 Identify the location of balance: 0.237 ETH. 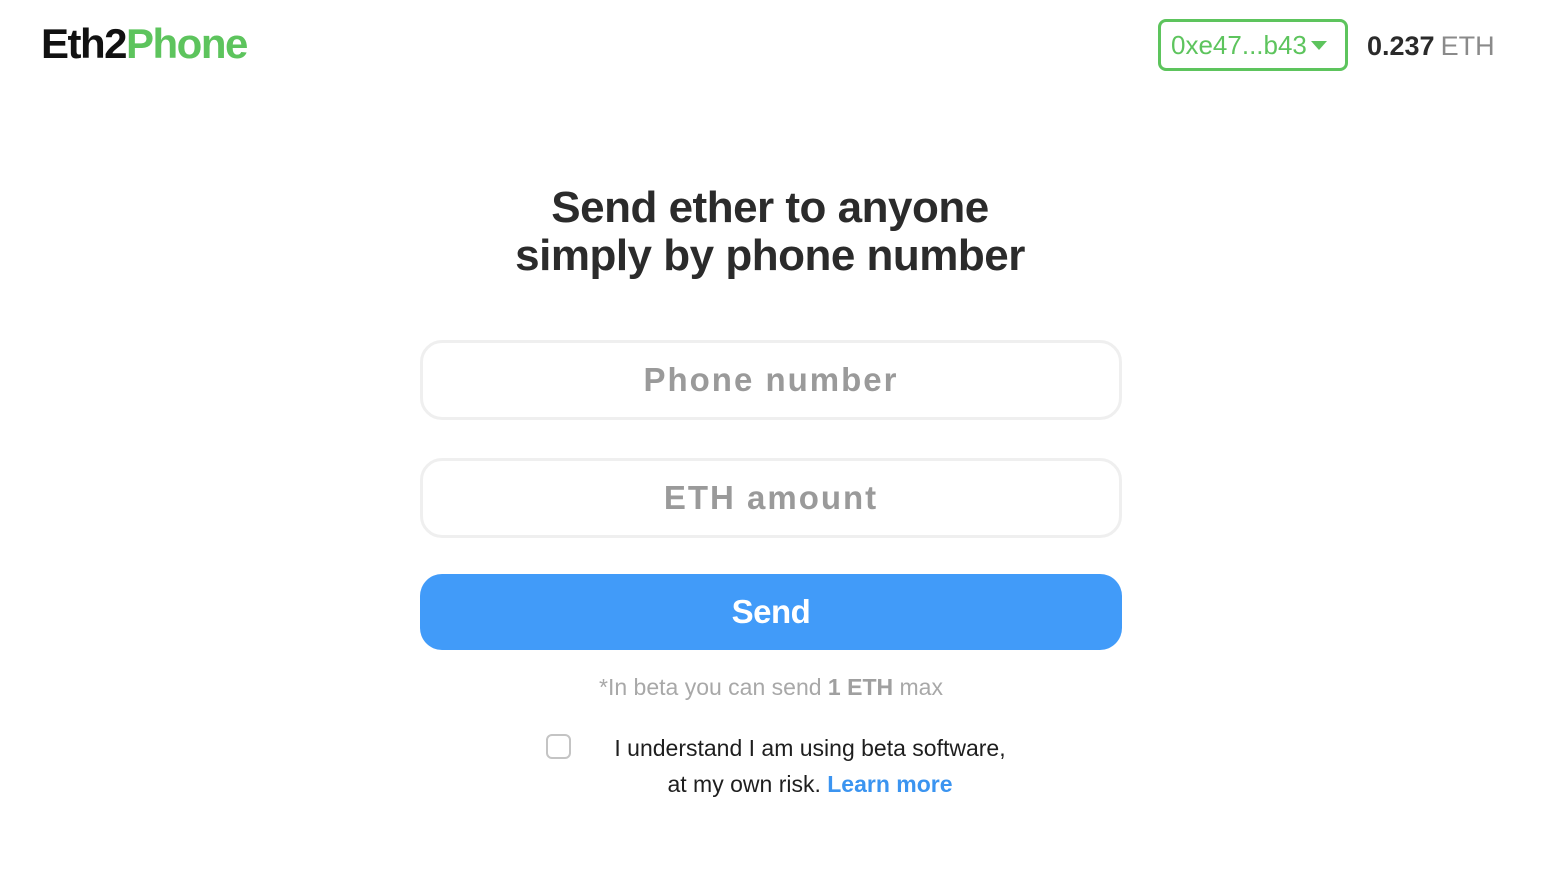
(1431, 46).